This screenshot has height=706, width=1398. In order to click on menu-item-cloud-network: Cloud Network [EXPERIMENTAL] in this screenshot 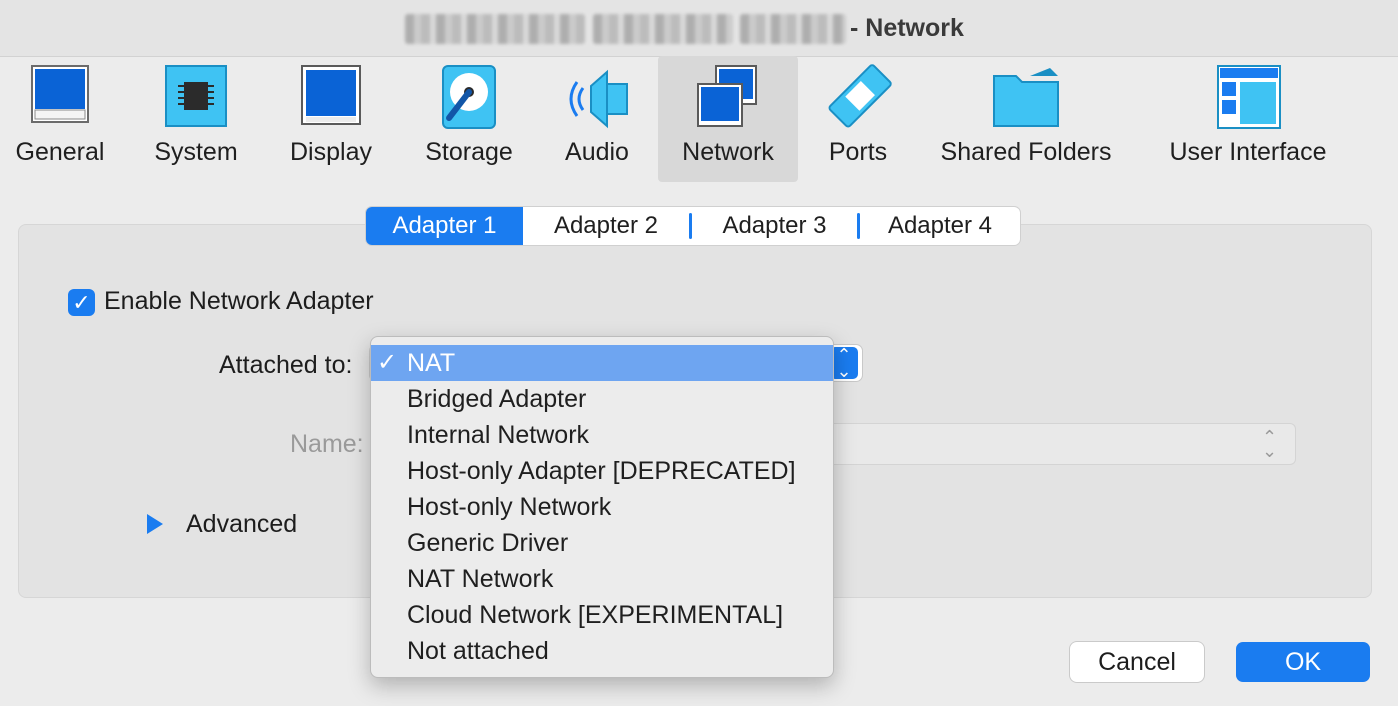, I will do `click(602, 615)`.